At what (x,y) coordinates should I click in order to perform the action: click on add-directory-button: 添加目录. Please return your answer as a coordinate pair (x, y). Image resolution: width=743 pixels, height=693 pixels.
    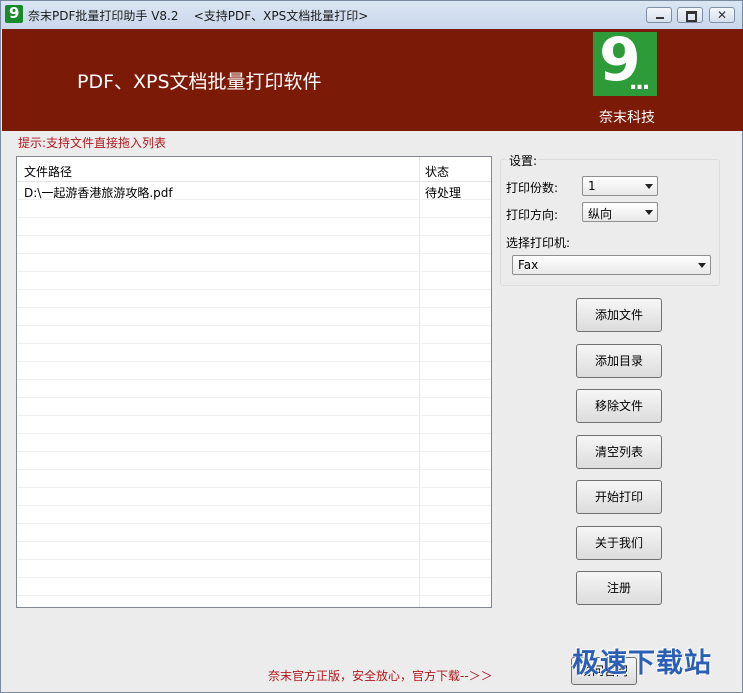
    Looking at the image, I should click on (619, 361).